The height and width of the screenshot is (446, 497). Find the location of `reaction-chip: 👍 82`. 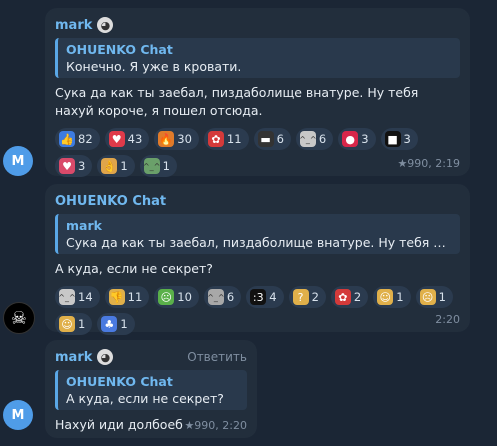

reaction-chip: 👍 82 is located at coordinates (77, 139).